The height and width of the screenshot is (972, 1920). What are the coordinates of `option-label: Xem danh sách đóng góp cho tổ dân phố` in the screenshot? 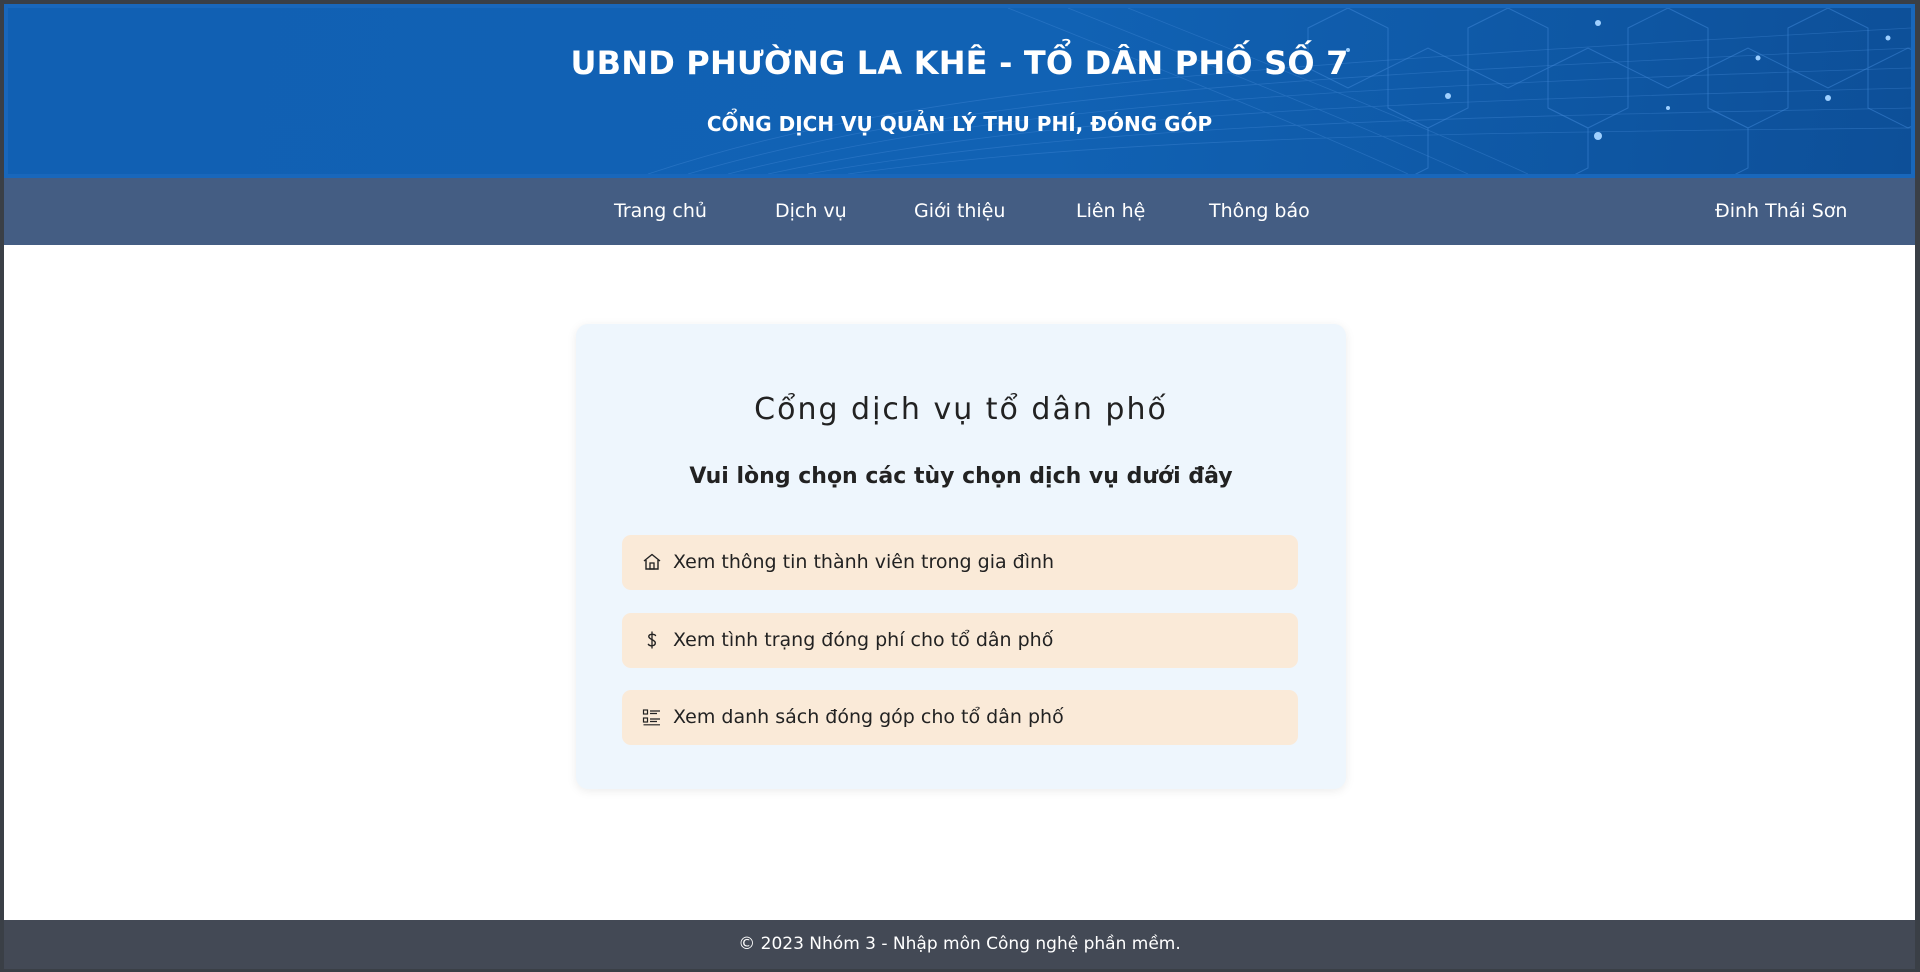 It's located at (868, 717).